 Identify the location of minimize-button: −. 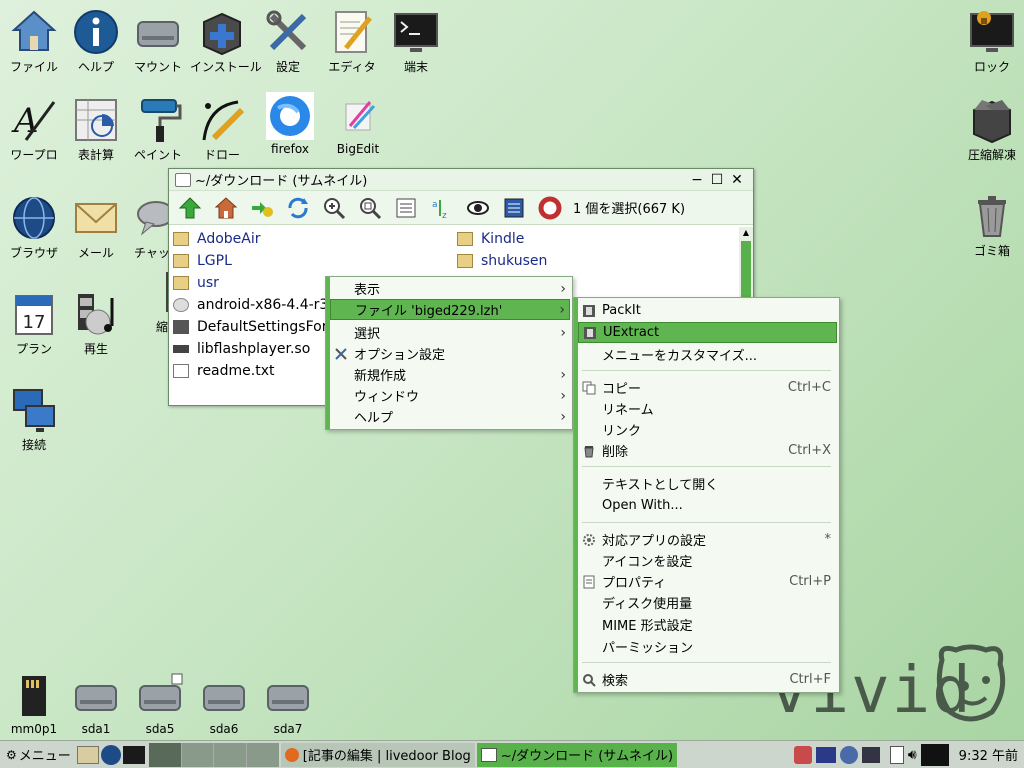
(697, 180).